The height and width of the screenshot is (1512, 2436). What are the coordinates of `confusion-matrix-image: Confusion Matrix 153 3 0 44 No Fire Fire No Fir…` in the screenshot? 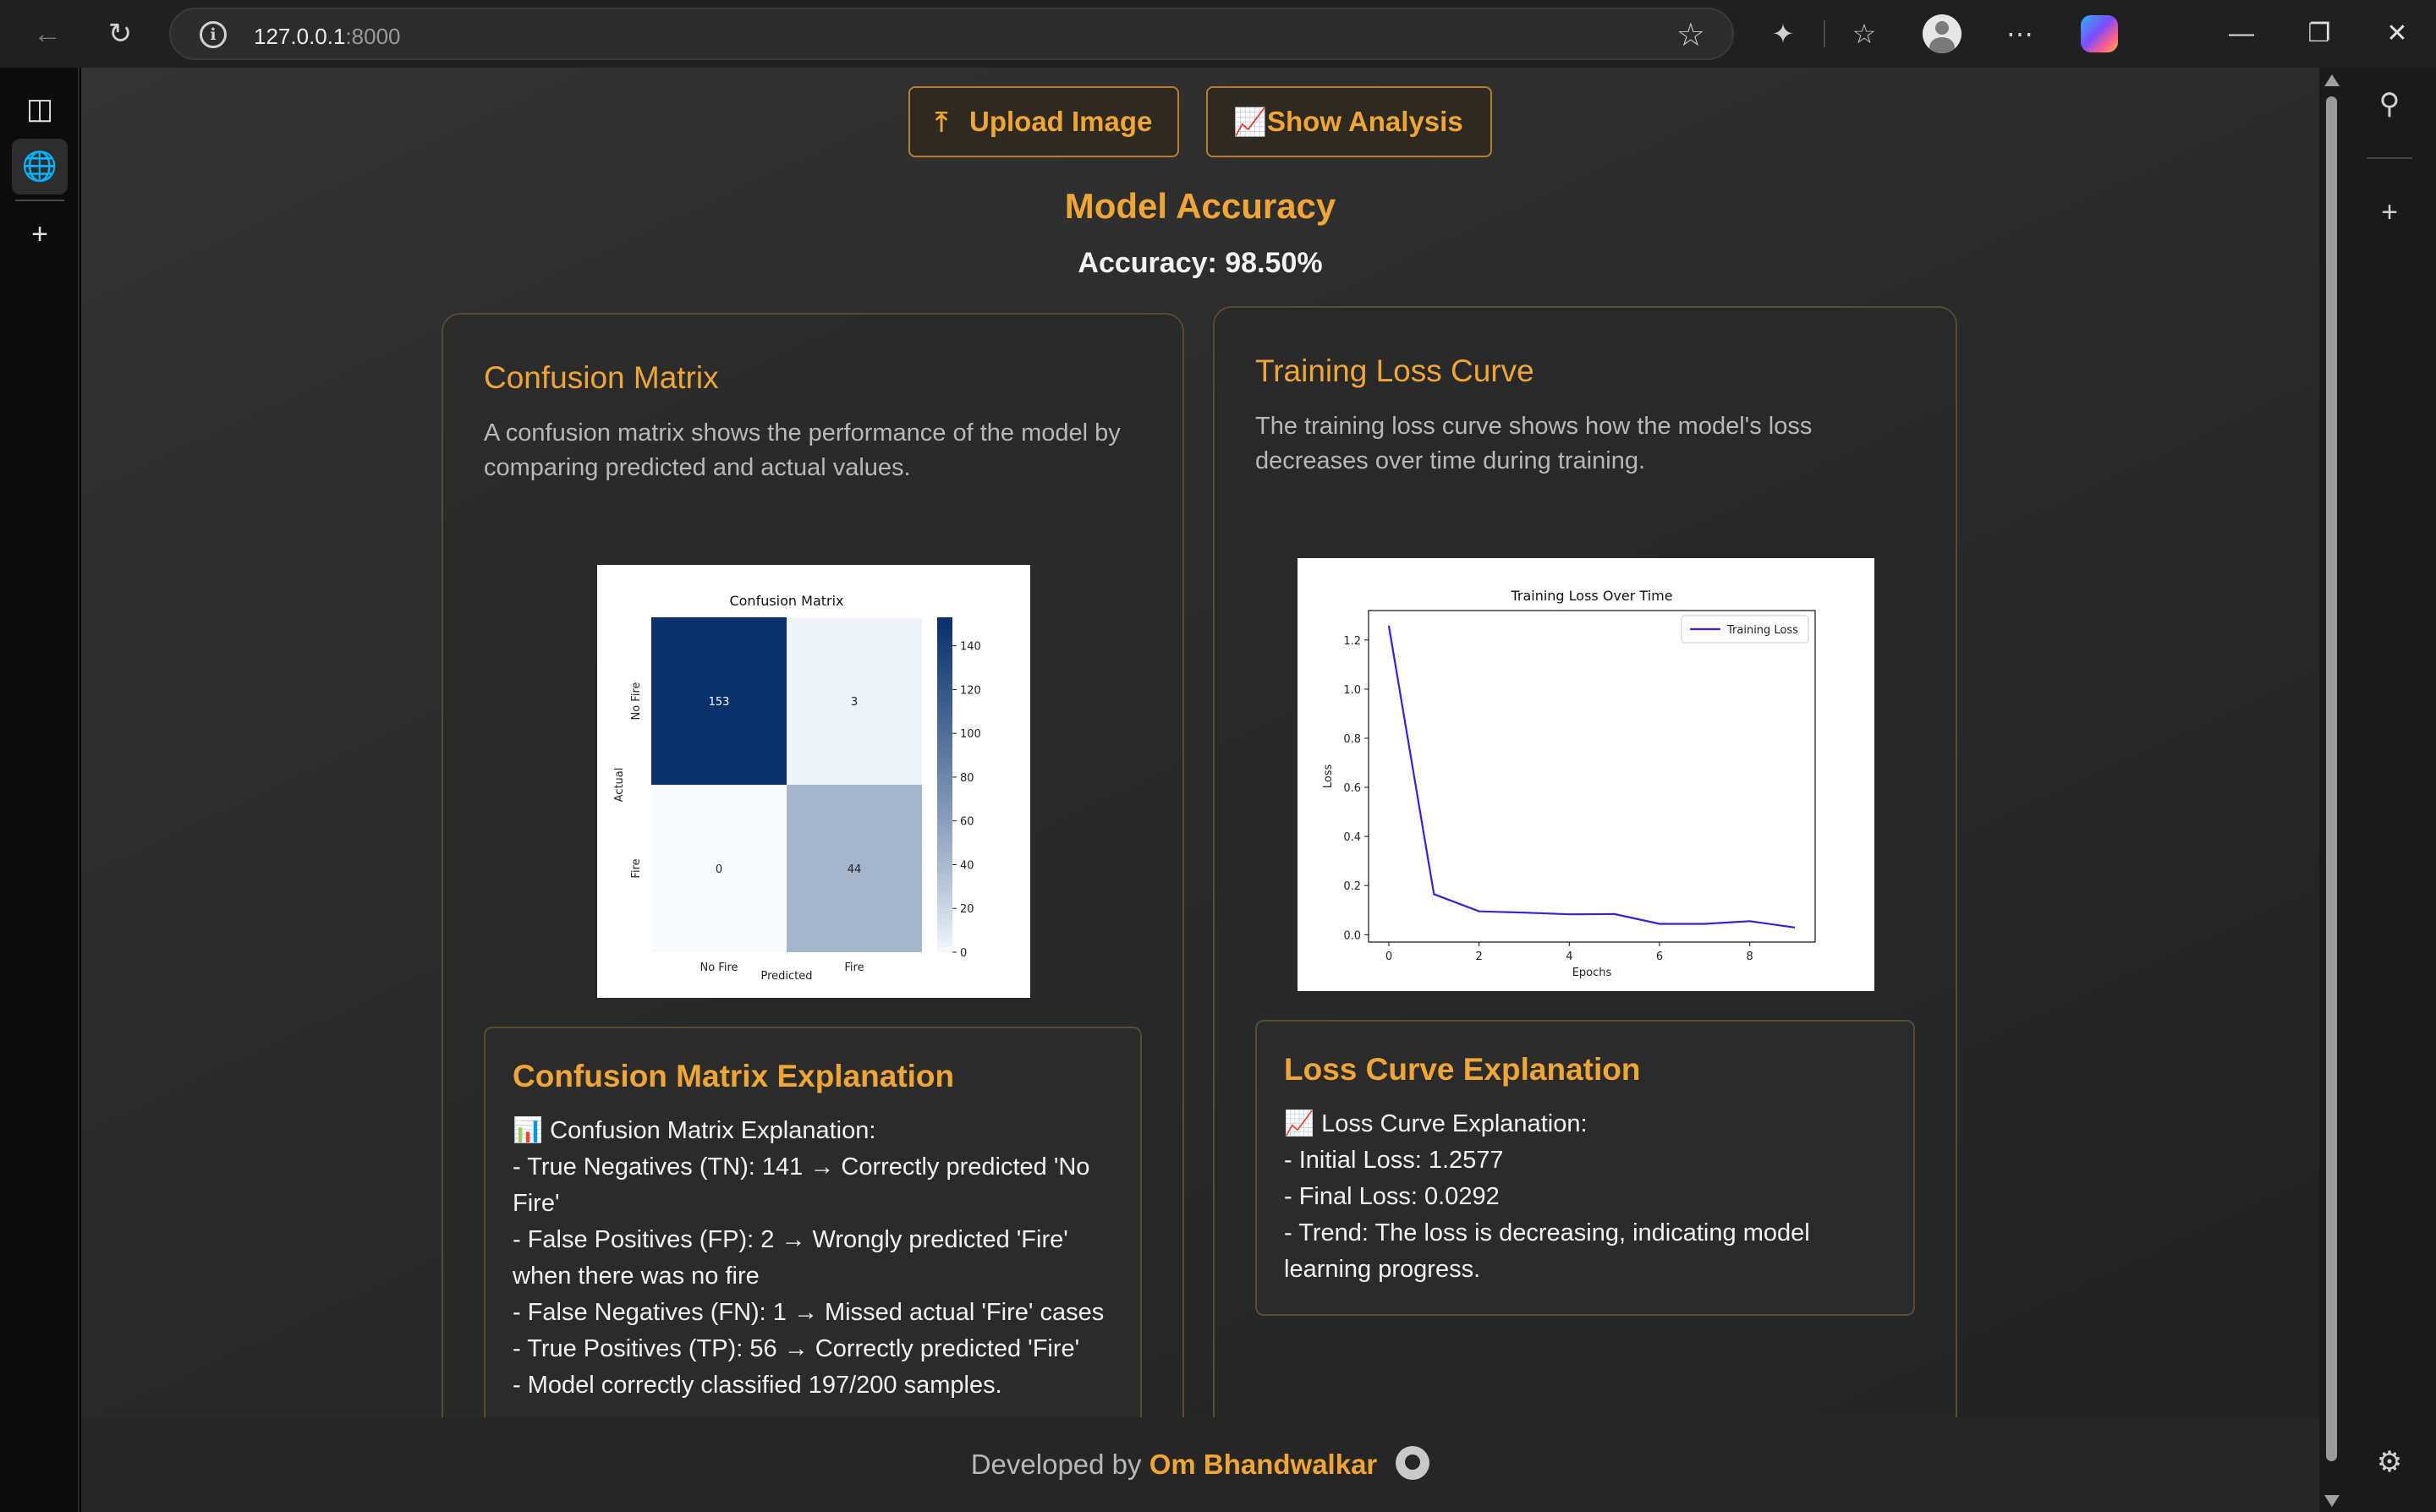 It's located at (814, 781).